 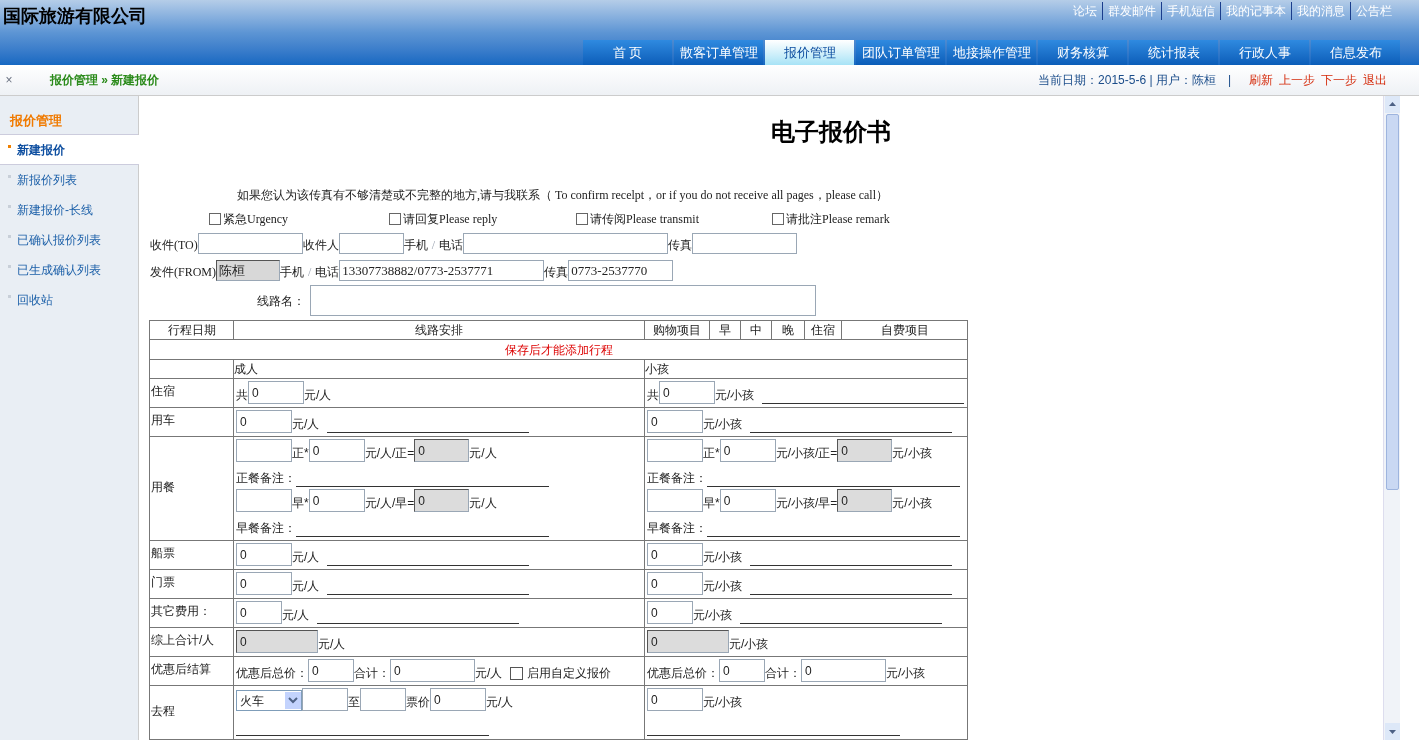 I want to click on label-text: 手机, so click(x=415, y=245).